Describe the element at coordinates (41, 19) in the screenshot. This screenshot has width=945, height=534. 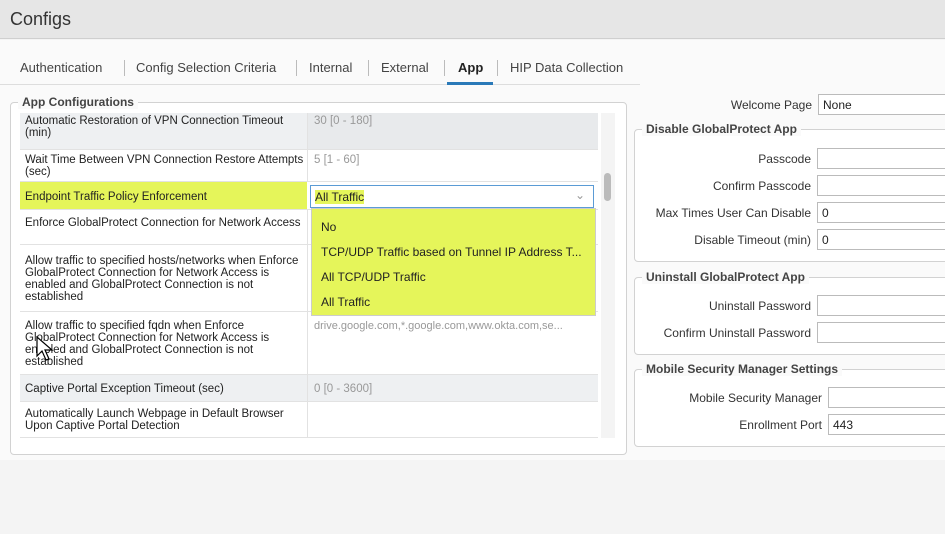
I see `page-title: Configs` at that location.